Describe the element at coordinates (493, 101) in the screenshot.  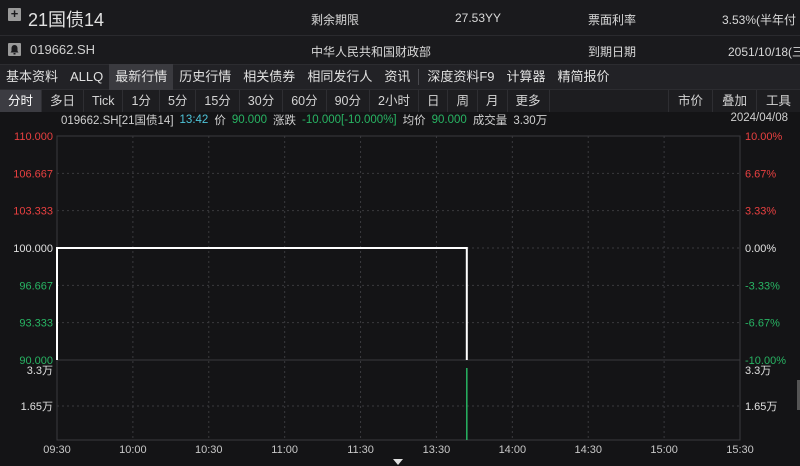
I see `period-month: 月` at that location.